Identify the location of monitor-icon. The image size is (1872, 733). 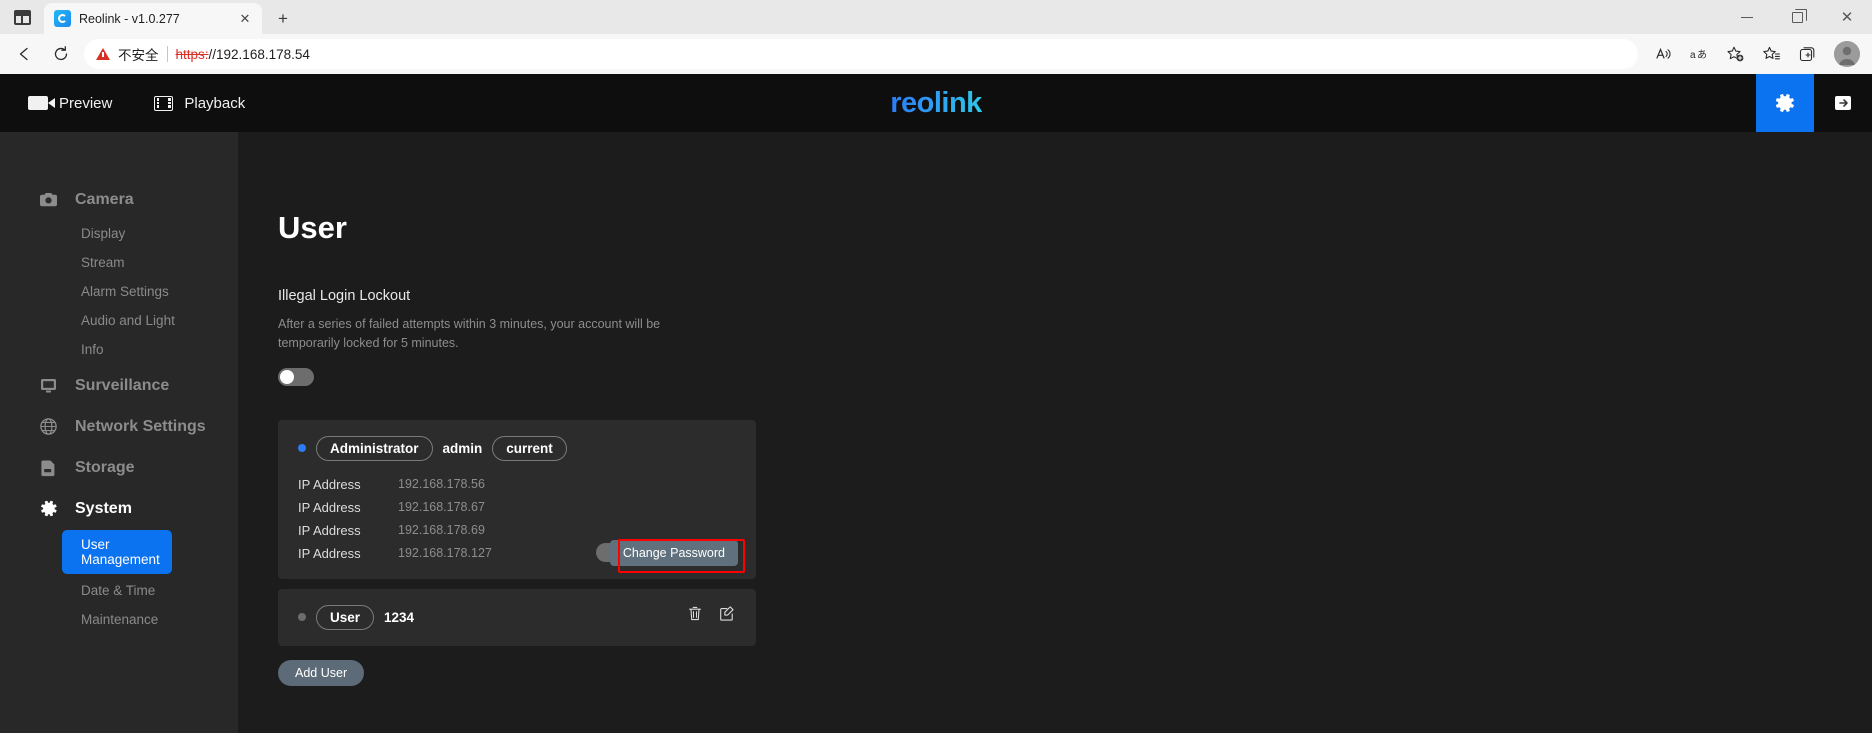
(48, 385).